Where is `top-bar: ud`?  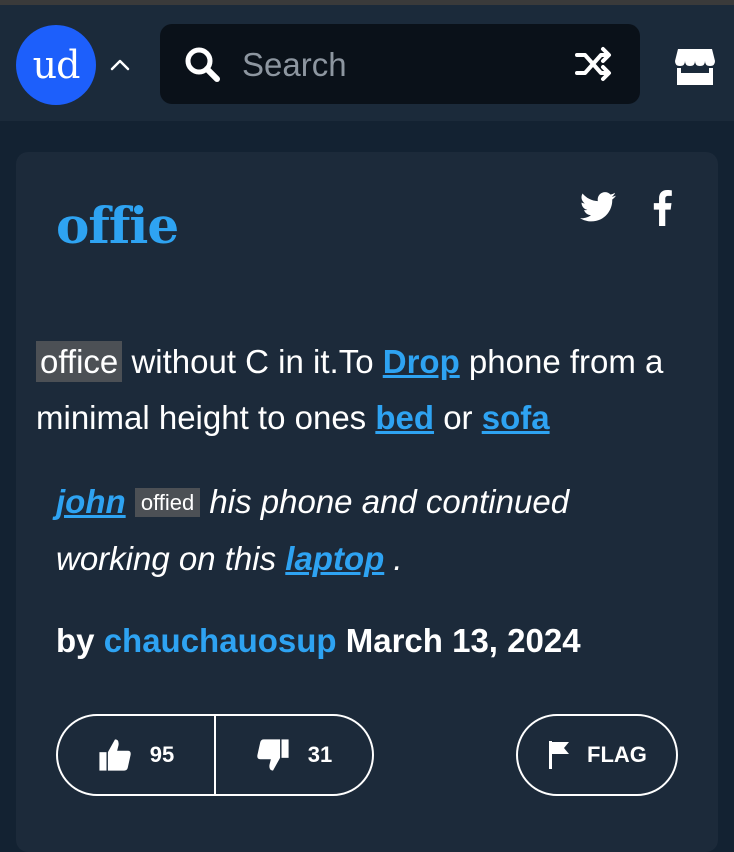 top-bar: ud is located at coordinates (367, 63).